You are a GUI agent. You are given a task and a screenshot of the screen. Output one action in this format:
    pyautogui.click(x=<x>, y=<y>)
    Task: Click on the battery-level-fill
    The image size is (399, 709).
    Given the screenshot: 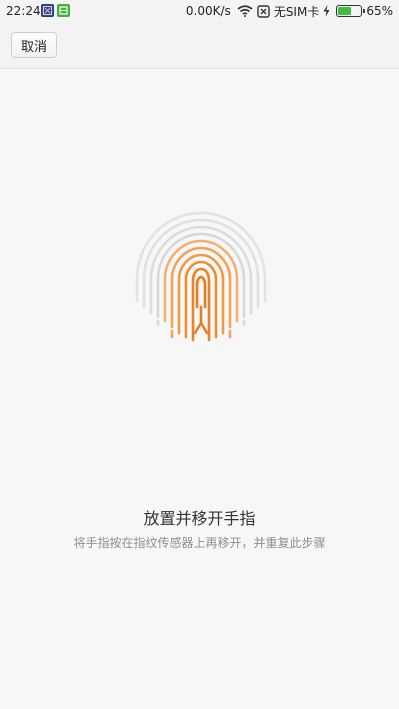 What is the action you would take?
    pyautogui.click(x=345, y=11)
    